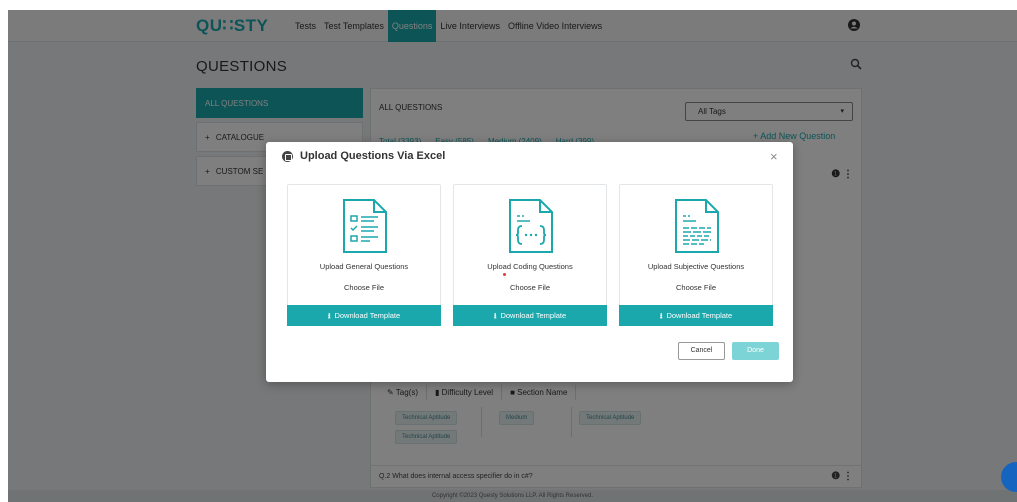 The width and height of the screenshot is (1017, 502). What do you see at coordinates (365, 226) in the screenshot?
I see `general-questions-doc-icon` at bounding box center [365, 226].